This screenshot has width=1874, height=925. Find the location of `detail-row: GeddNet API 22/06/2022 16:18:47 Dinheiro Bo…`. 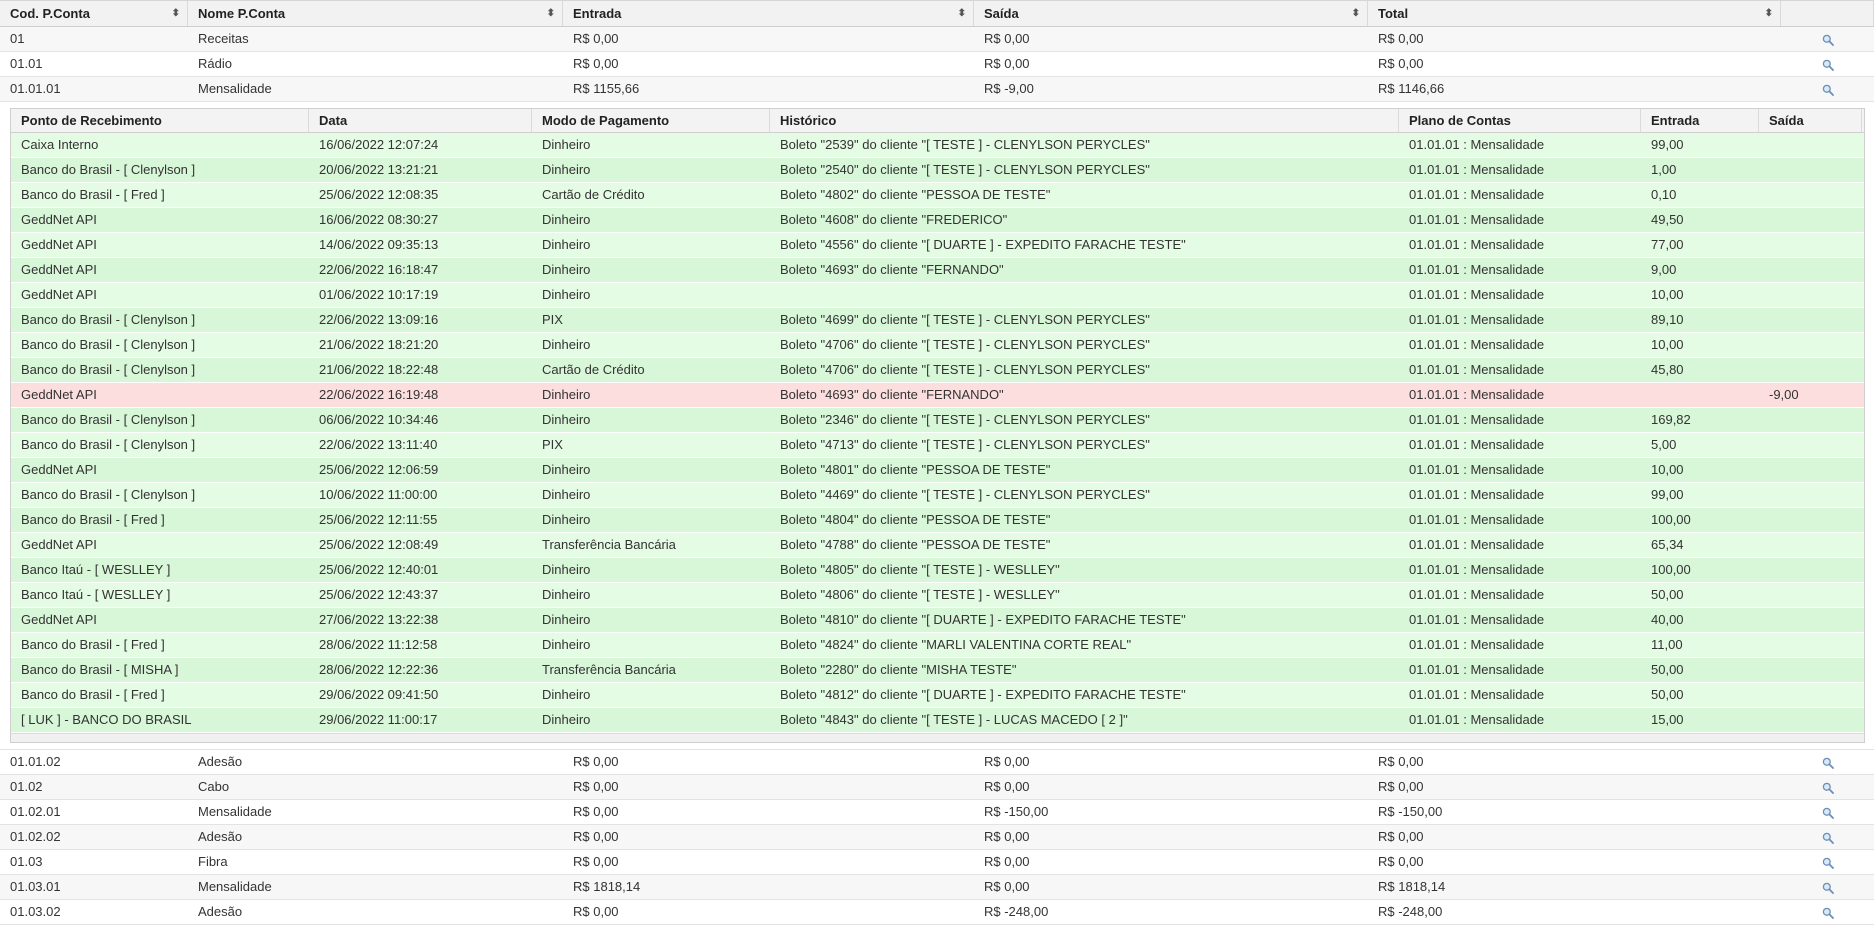

detail-row: GeddNet API 22/06/2022 16:18:47 Dinheiro Bo… is located at coordinates (937, 270).